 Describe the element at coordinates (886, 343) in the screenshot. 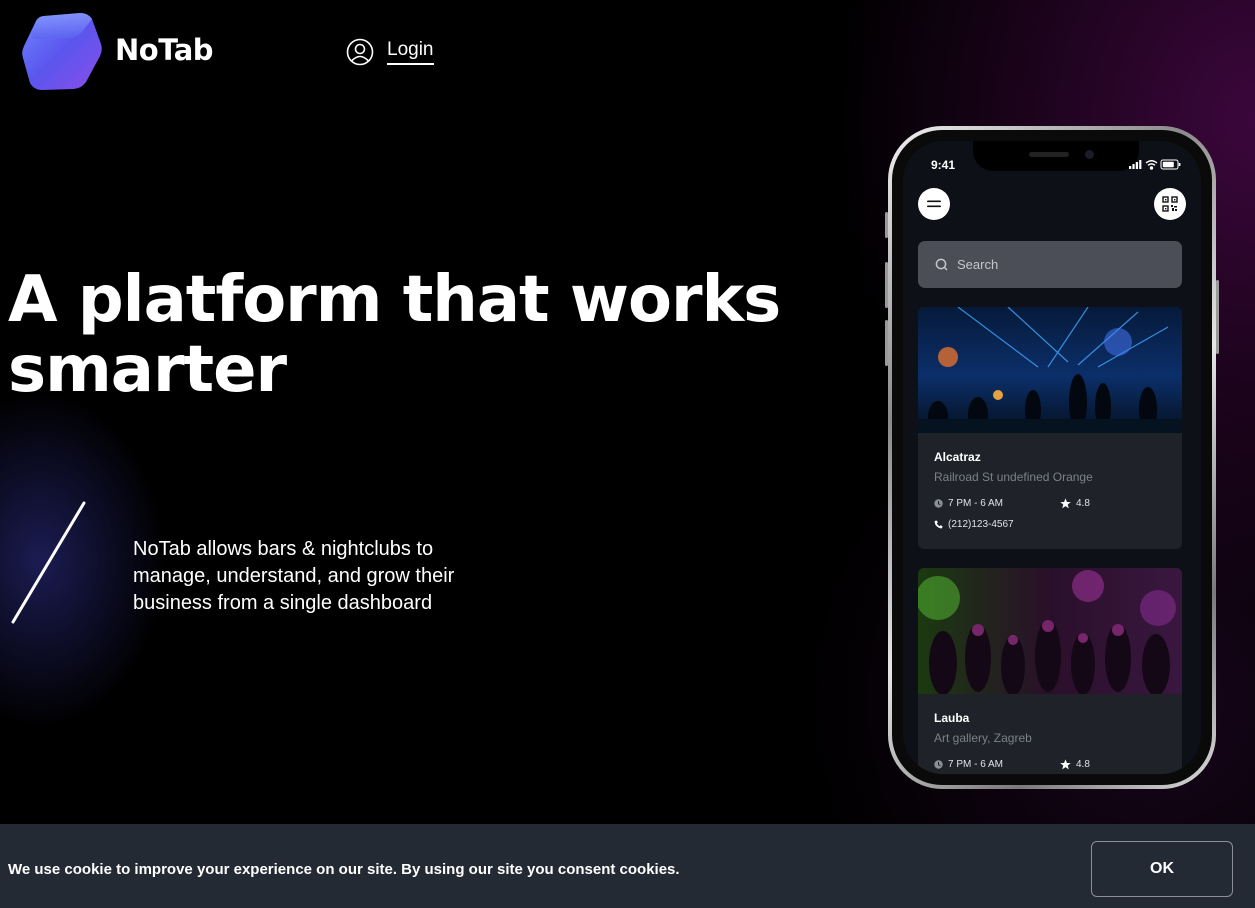

I see `phone-volume-down` at that location.